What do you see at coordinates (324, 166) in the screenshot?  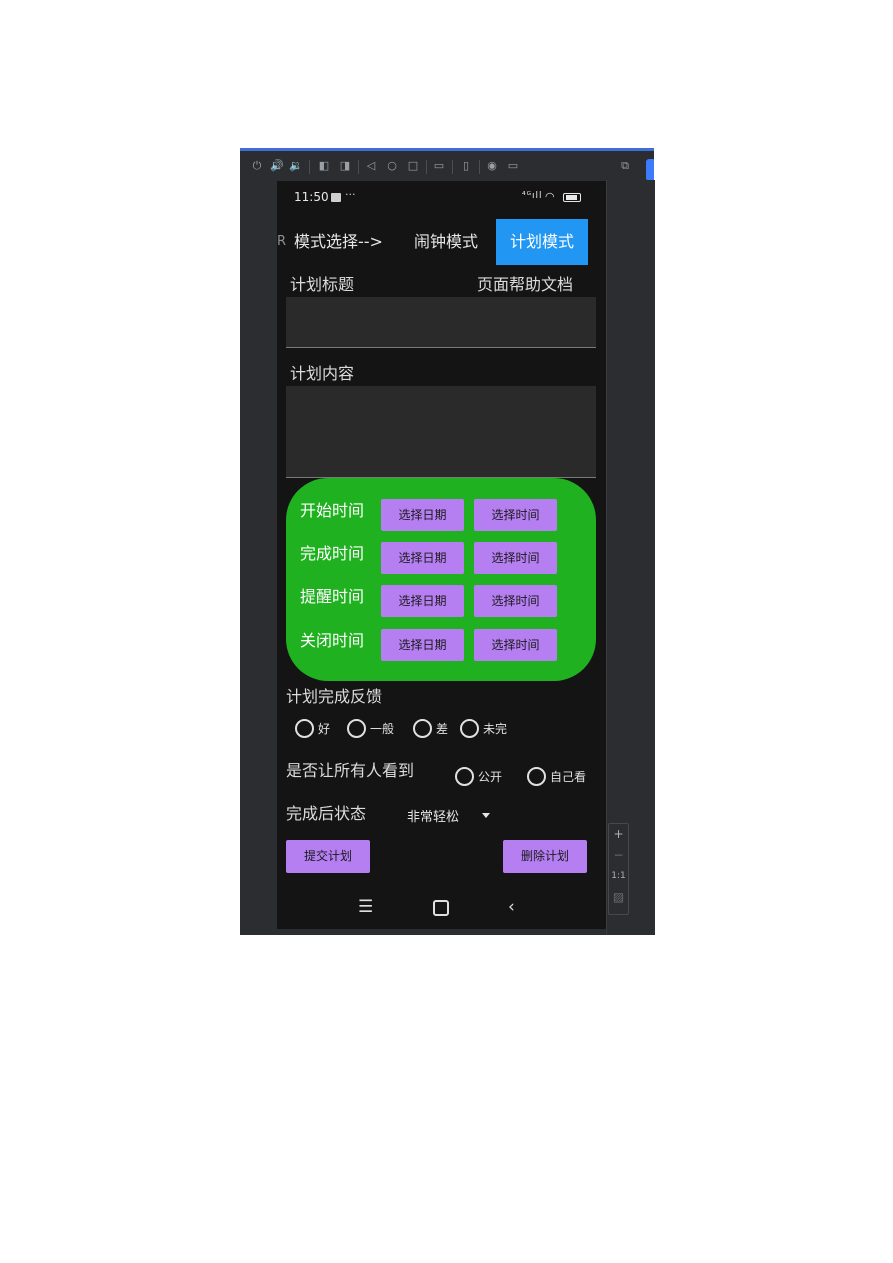 I see `rotate-left-icon: ◧` at bounding box center [324, 166].